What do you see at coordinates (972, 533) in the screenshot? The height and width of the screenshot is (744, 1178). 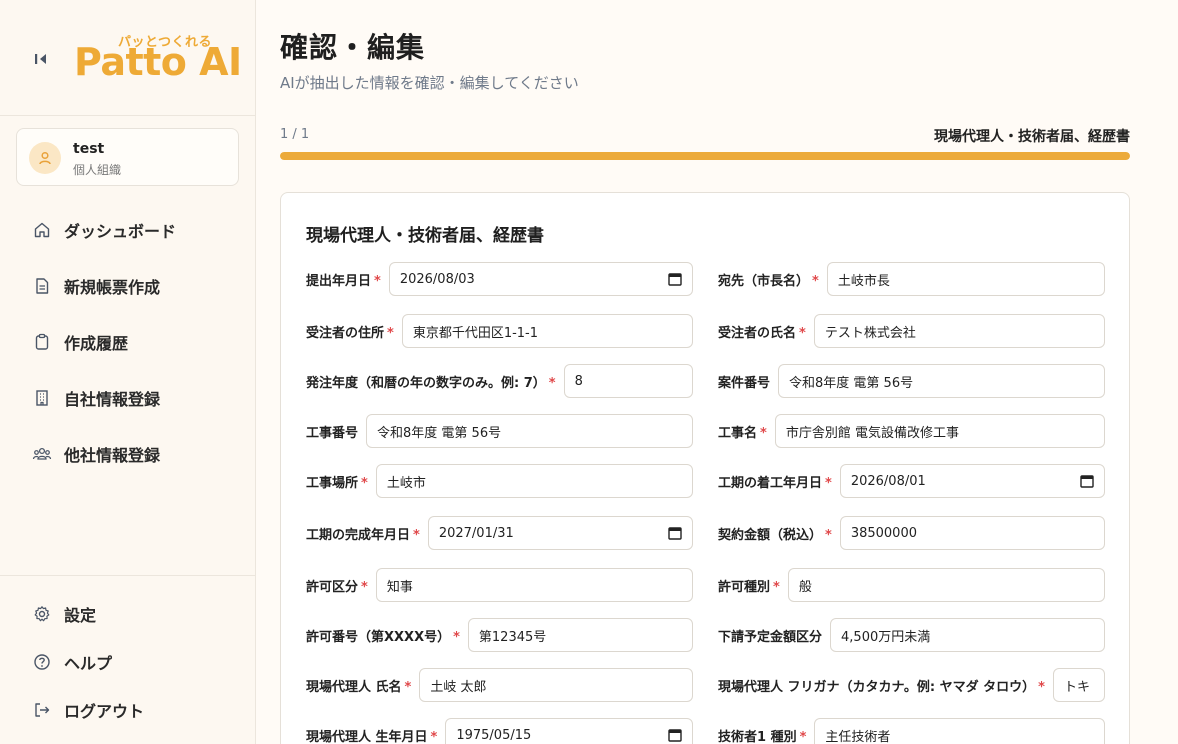 I see `contract-amount-input: 38500000` at bounding box center [972, 533].